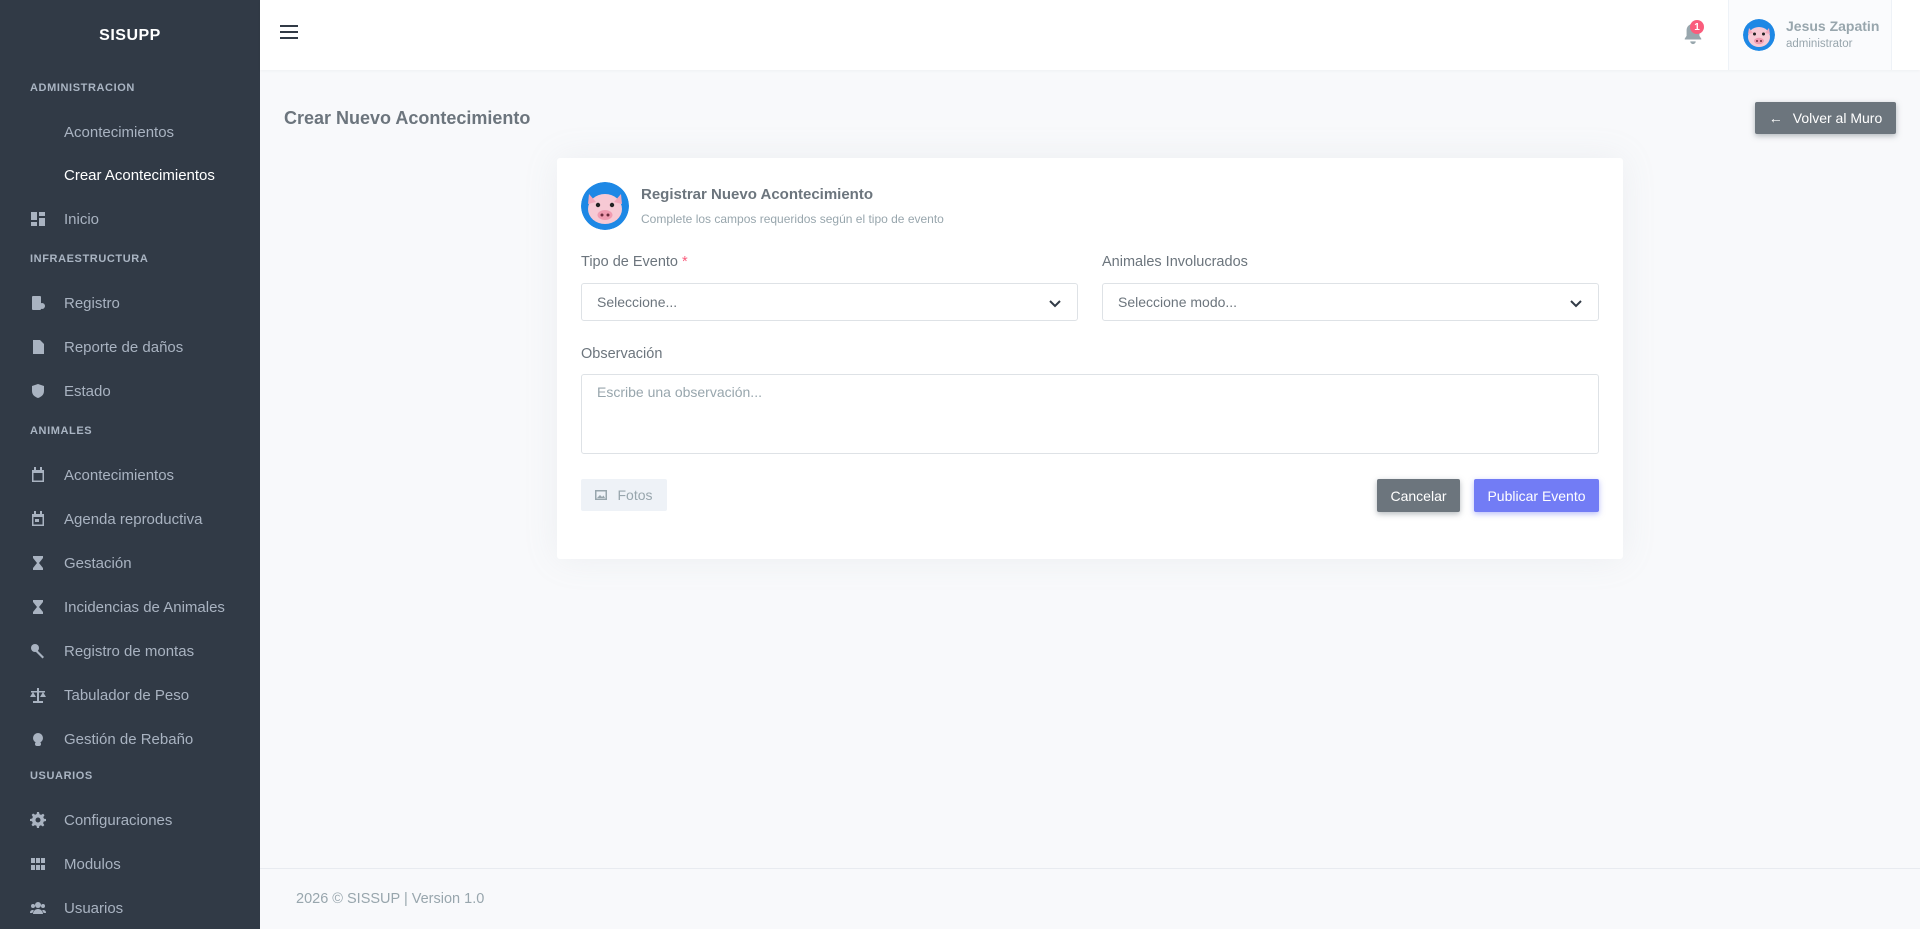 This screenshot has height=929, width=1920. I want to click on user-menu: Jesus Zapatin administrator, so click(1810, 35).